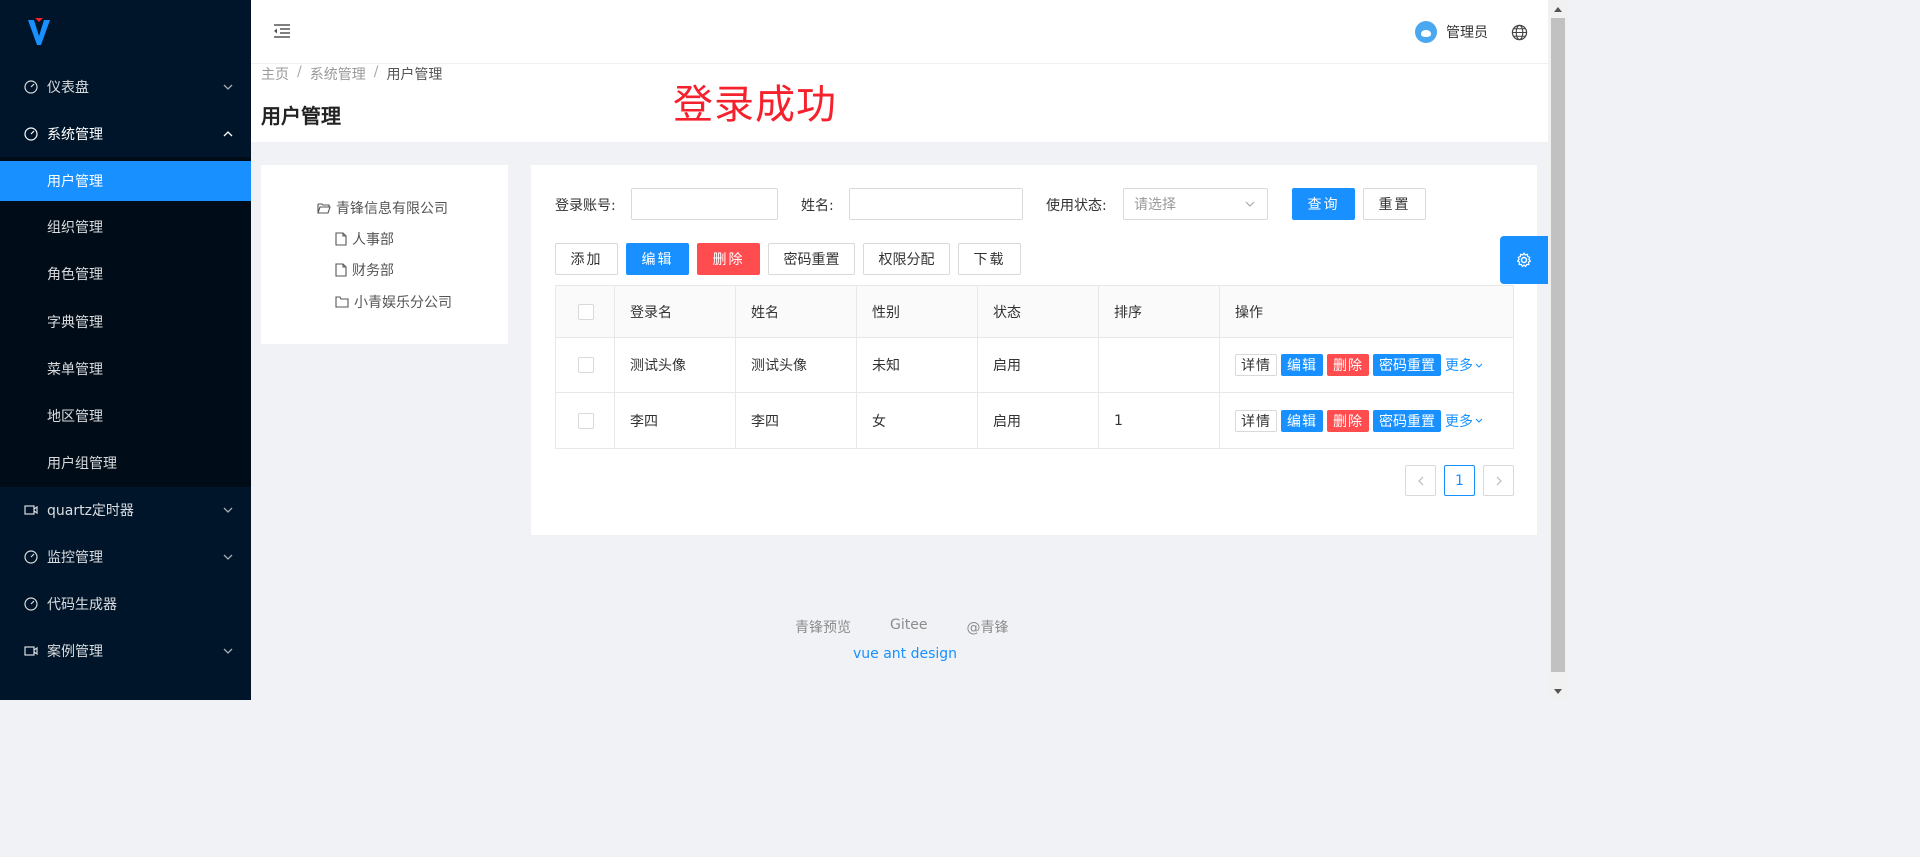  What do you see at coordinates (987, 627) in the screenshot?
I see `footer-link: @青锋` at bounding box center [987, 627].